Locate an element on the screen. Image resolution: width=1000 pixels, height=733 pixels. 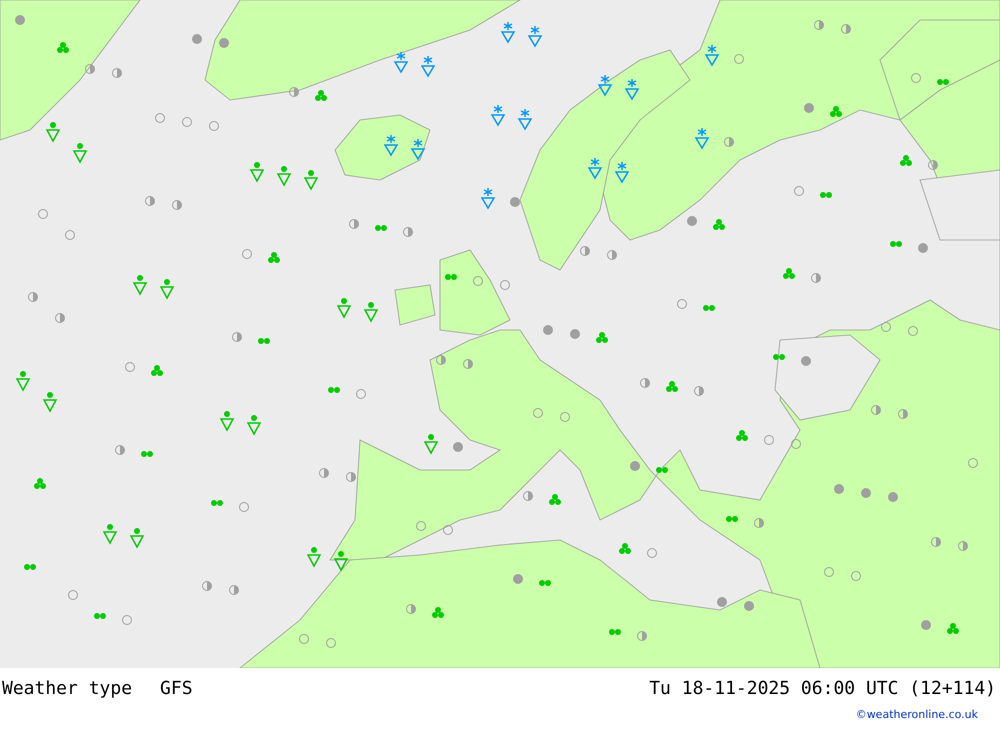
map-title: Weather type is located at coordinates (67, 688).